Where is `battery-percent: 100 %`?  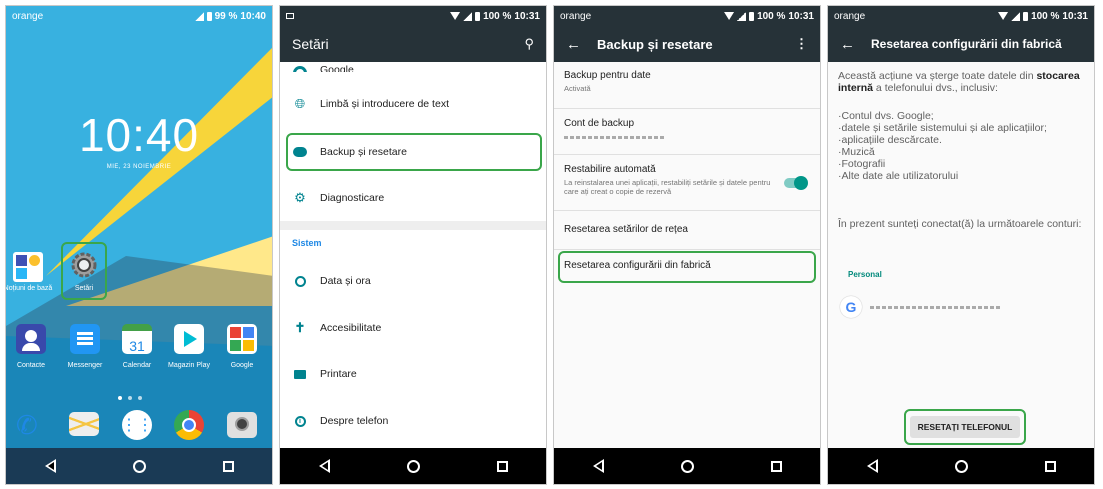
battery-percent: 100 % is located at coordinates (1045, 16).